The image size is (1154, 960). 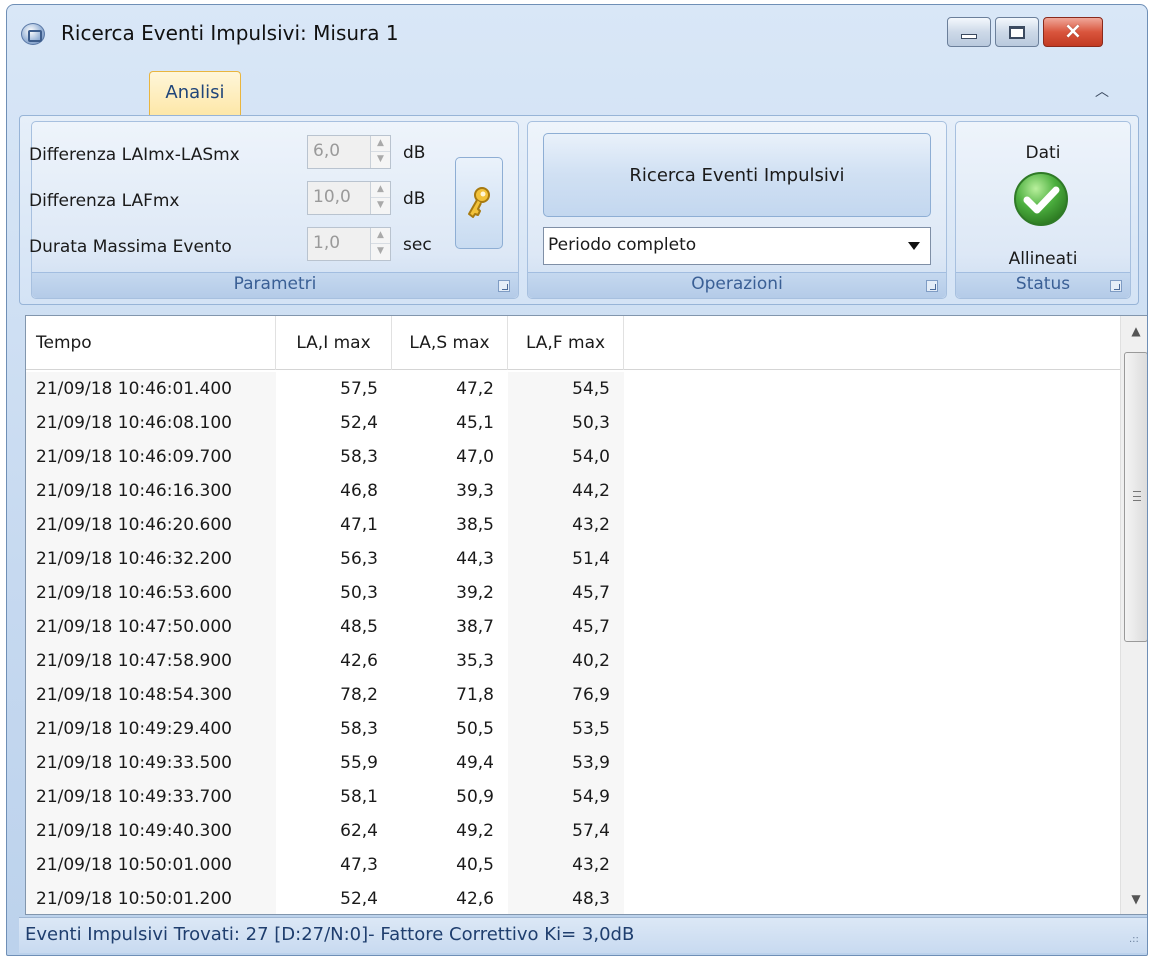 I want to click on cell-laf-max: 48,3, so click(x=566, y=898).